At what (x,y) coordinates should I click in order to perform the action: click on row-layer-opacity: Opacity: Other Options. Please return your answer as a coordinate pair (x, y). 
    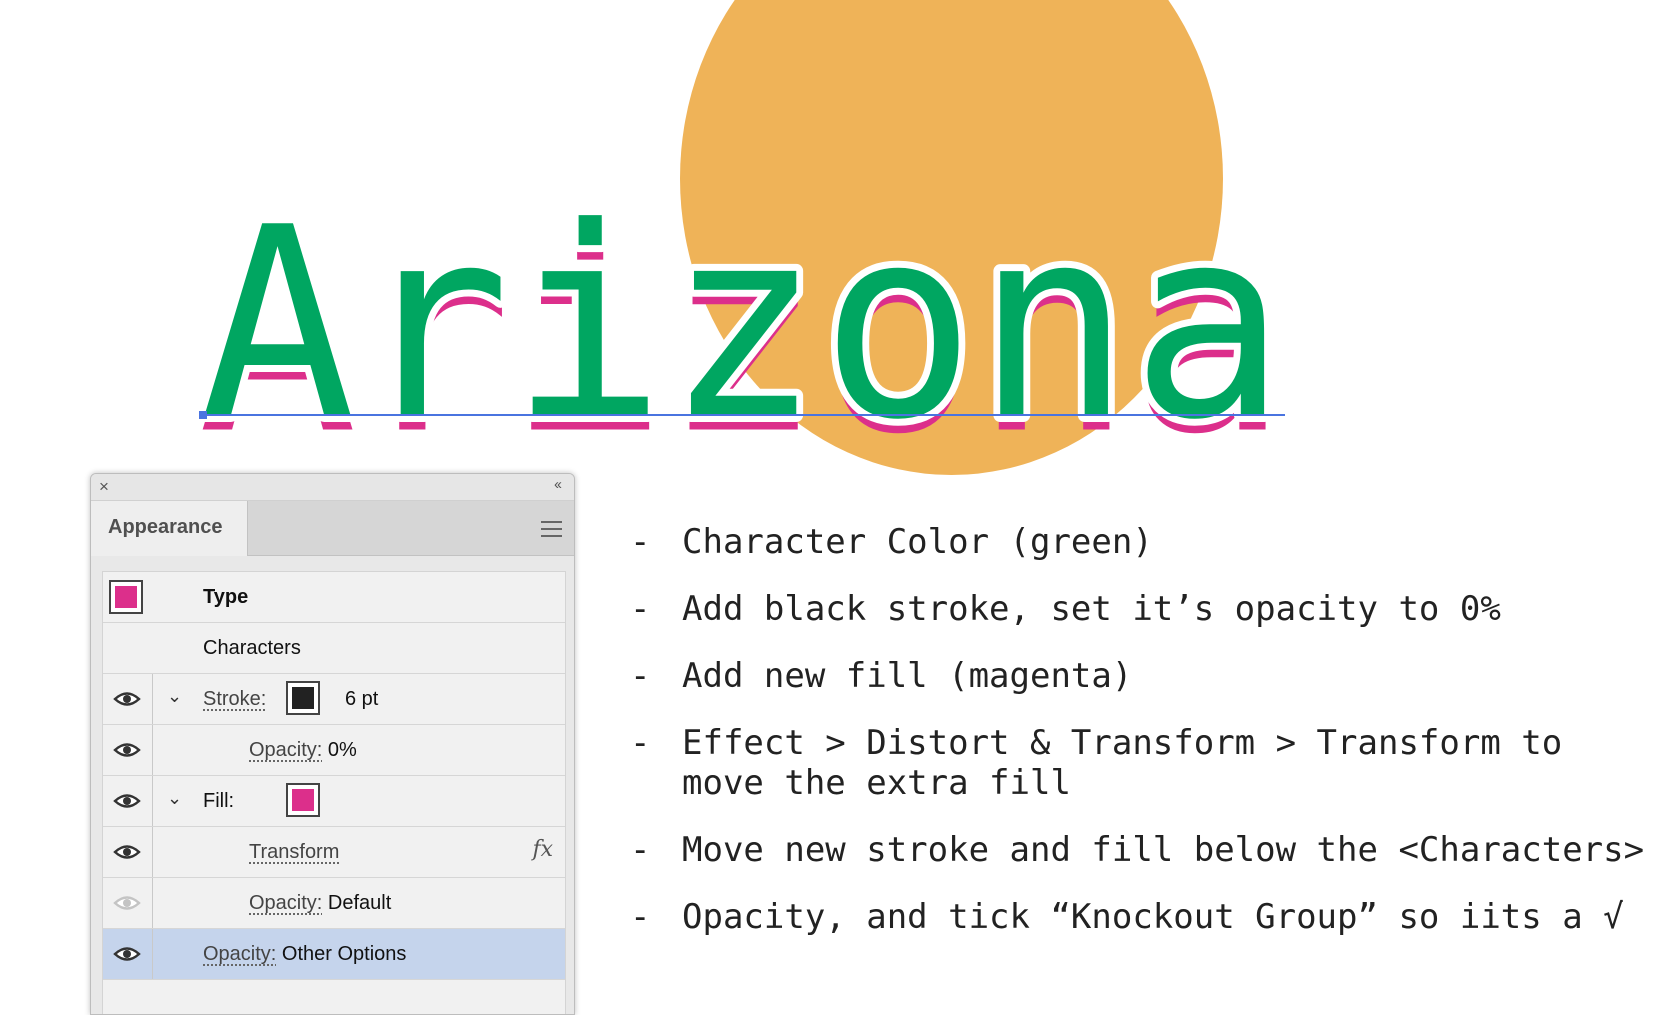
    Looking at the image, I should click on (334, 954).